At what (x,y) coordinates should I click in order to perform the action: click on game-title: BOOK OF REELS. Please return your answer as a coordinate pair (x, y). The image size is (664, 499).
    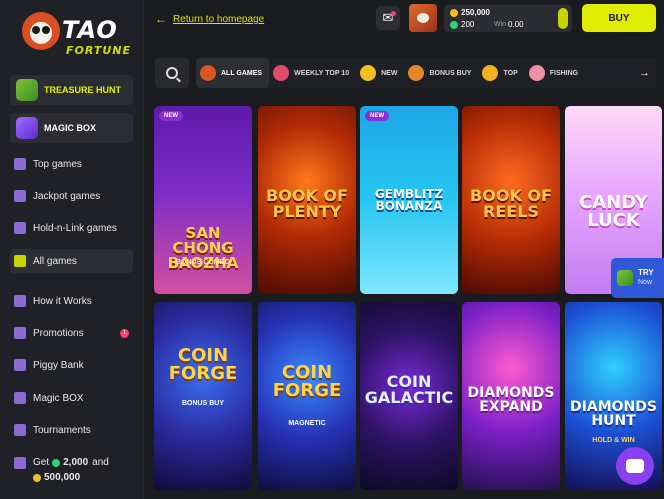
    Looking at the image, I should click on (511, 203).